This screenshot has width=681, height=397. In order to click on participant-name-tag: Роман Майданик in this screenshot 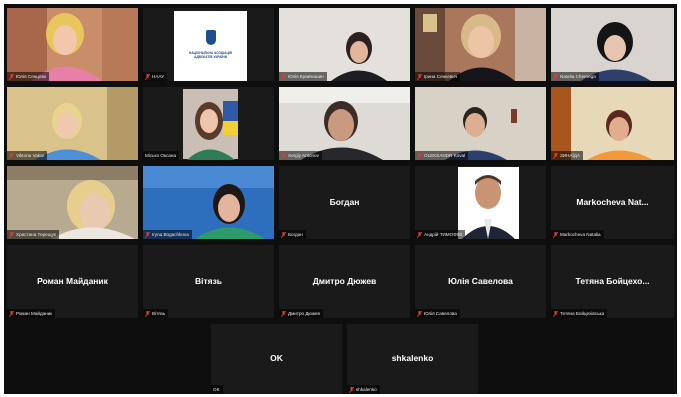, I will do `click(31, 313)`.